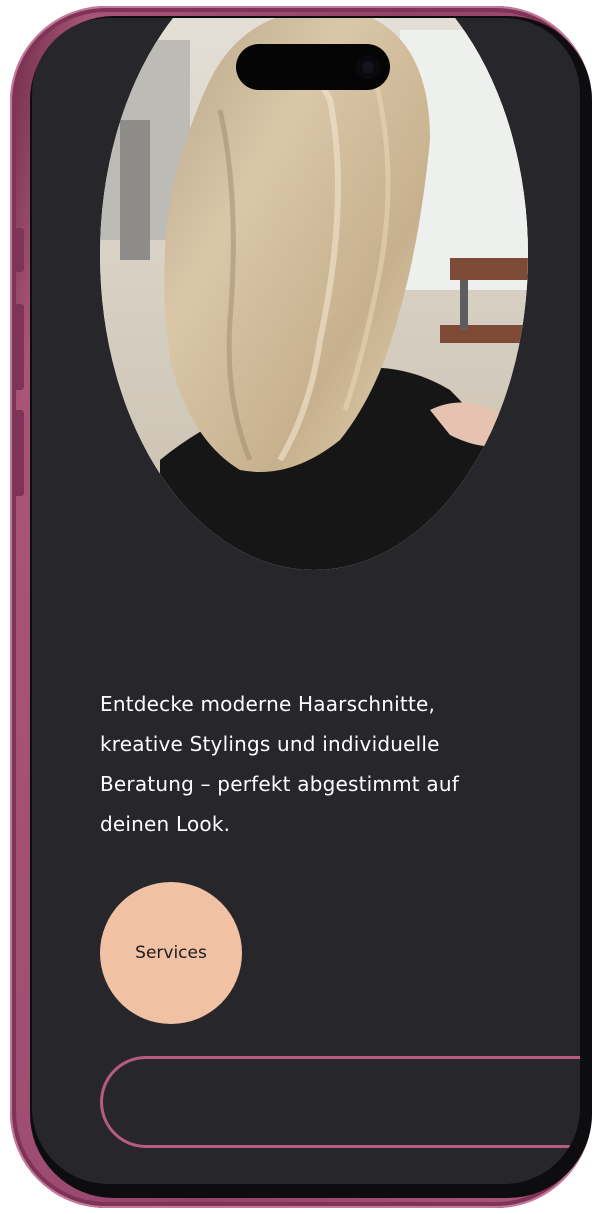  What do you see at coordinates (313, 67) in the screenshot?
I see `dynamic-island` at bounding box center [313, 67].